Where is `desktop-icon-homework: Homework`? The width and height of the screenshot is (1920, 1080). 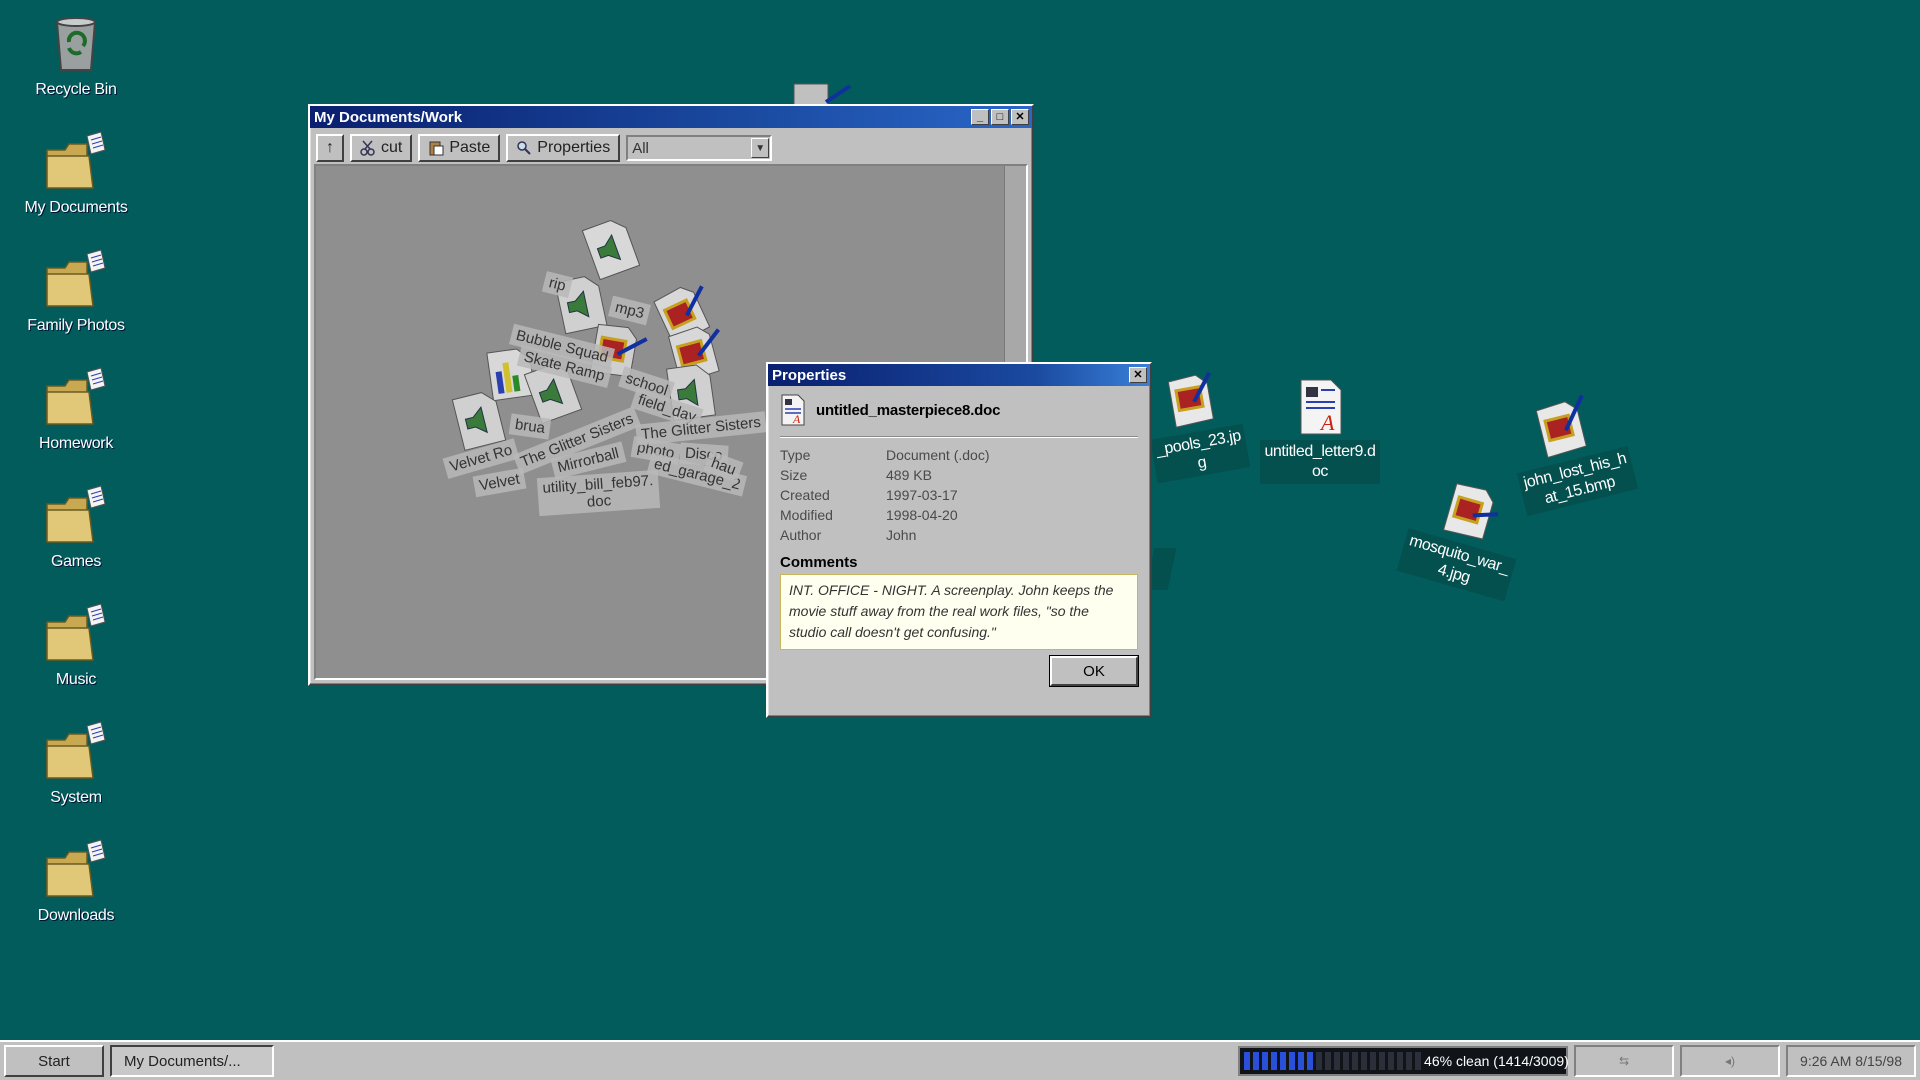
desktop-icon-homework: Homework is located at coordinates (76, 409).